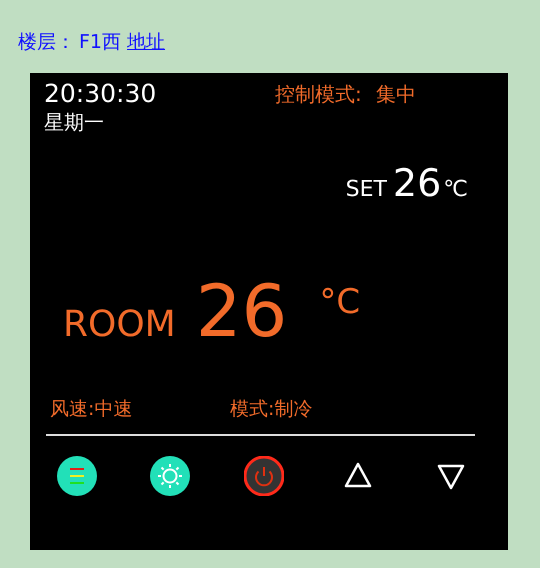 The height and width of the screenshot is (568, 540). I want to click on sun-icon, so click(170, 476).